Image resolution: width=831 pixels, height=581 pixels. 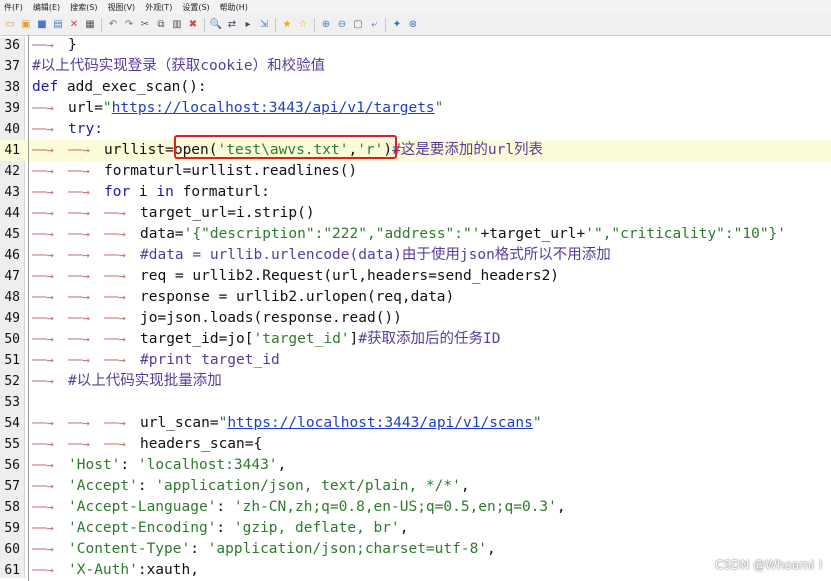 What do you see at coordinates (415, 381) in the screenshot?
I see `code-line: 52 ──→ #以上代码实现批量添加` at bounding box center [415, 381].